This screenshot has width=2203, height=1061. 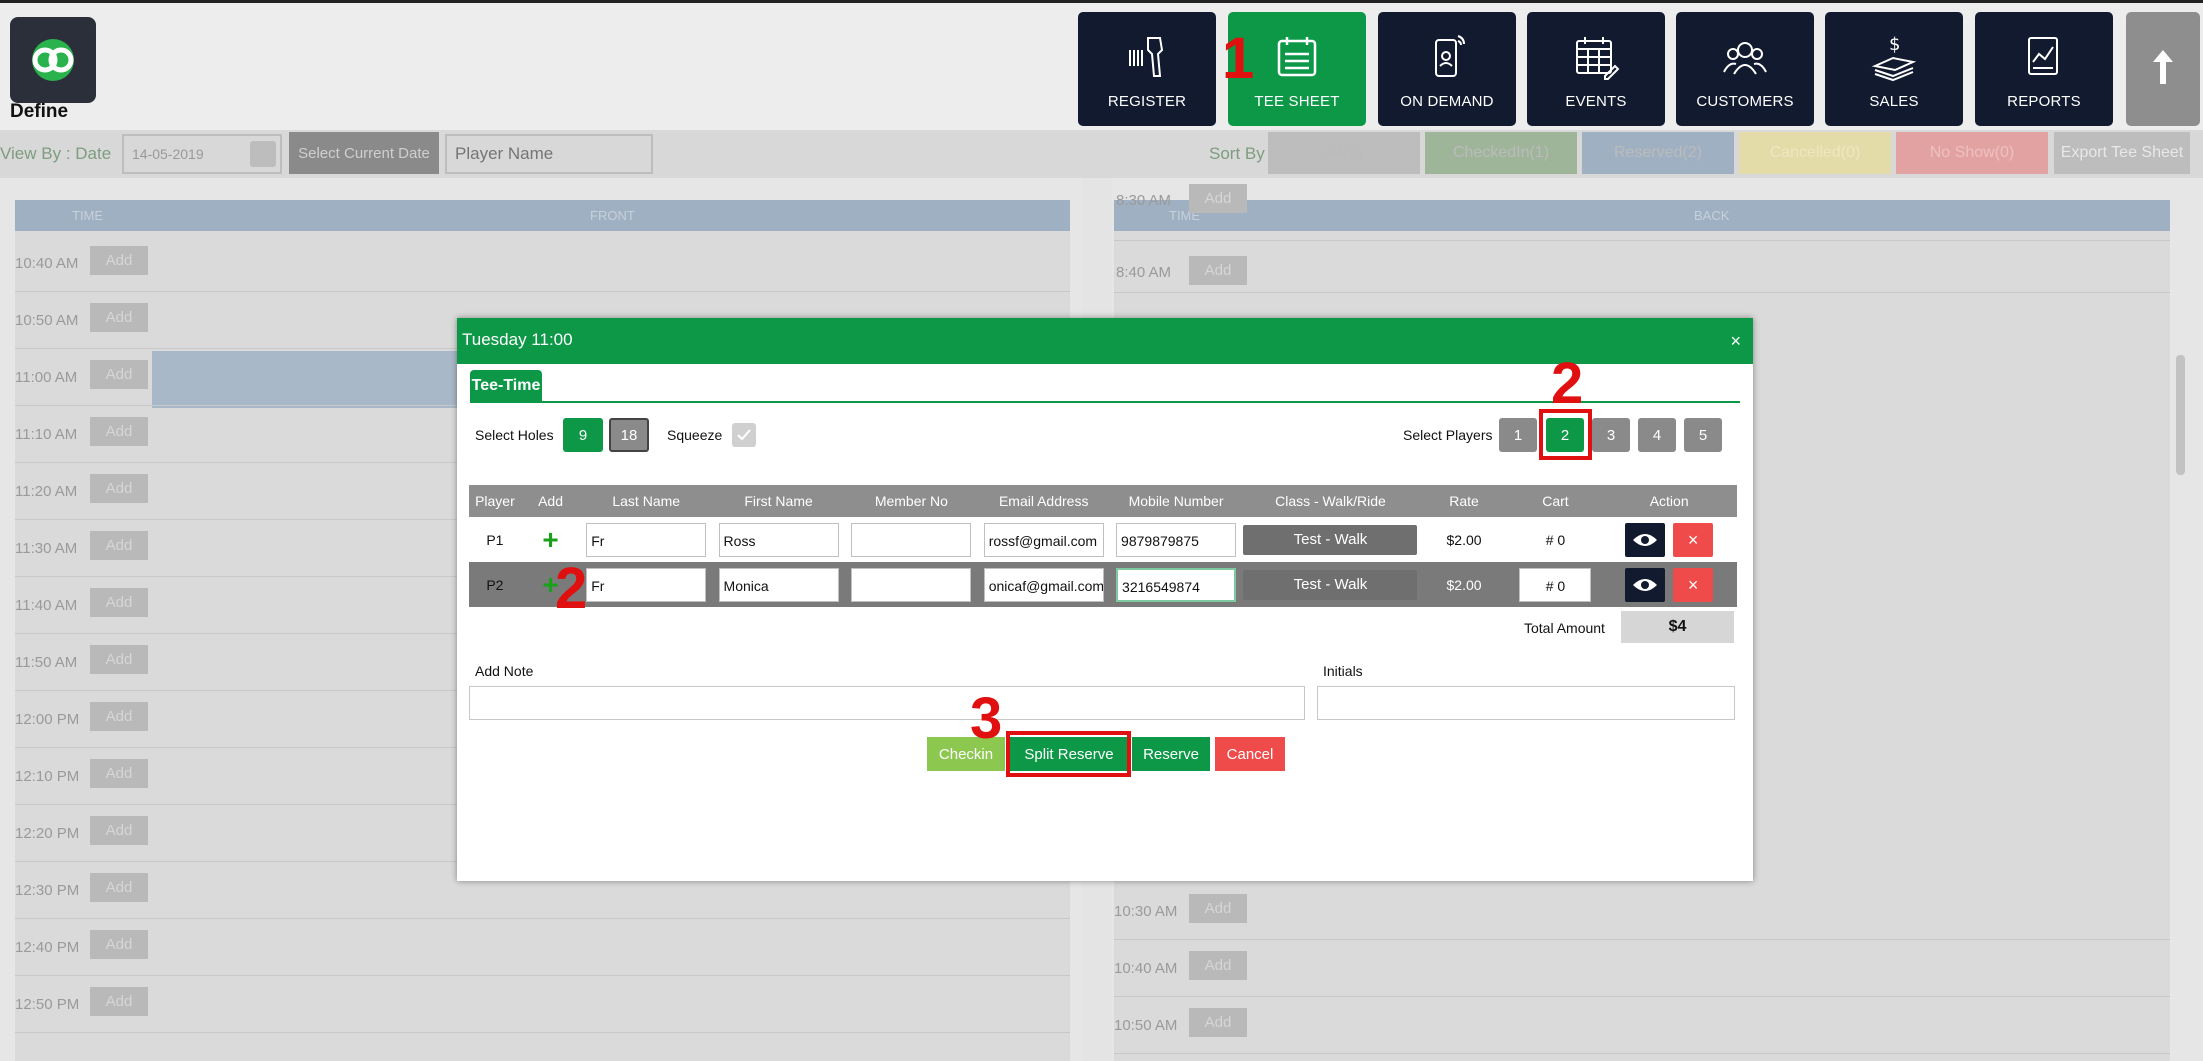 What do you see at coordinates (1344, 153) in the screenshot?
I see `filter-all-button: All(3)` at bounding box center [1344, 153].